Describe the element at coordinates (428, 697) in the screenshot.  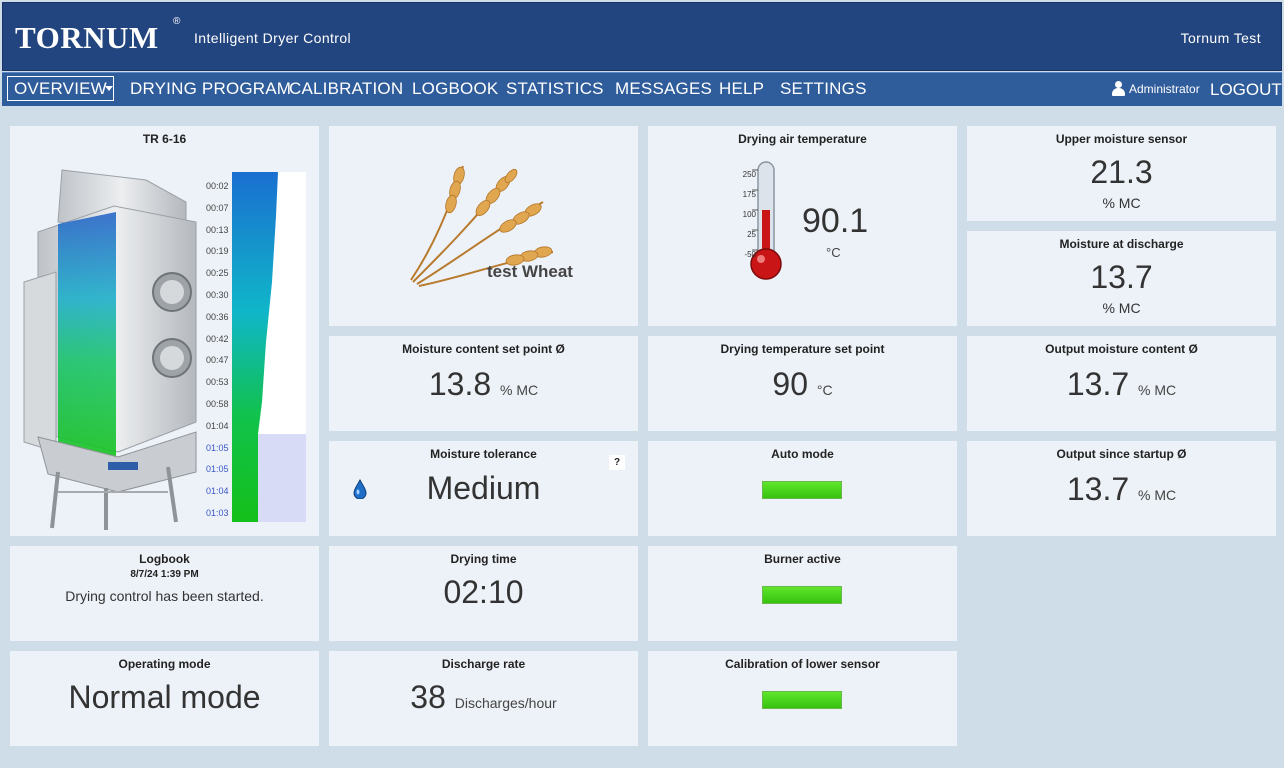
I see `discharge-rate-value: 38` at that location.